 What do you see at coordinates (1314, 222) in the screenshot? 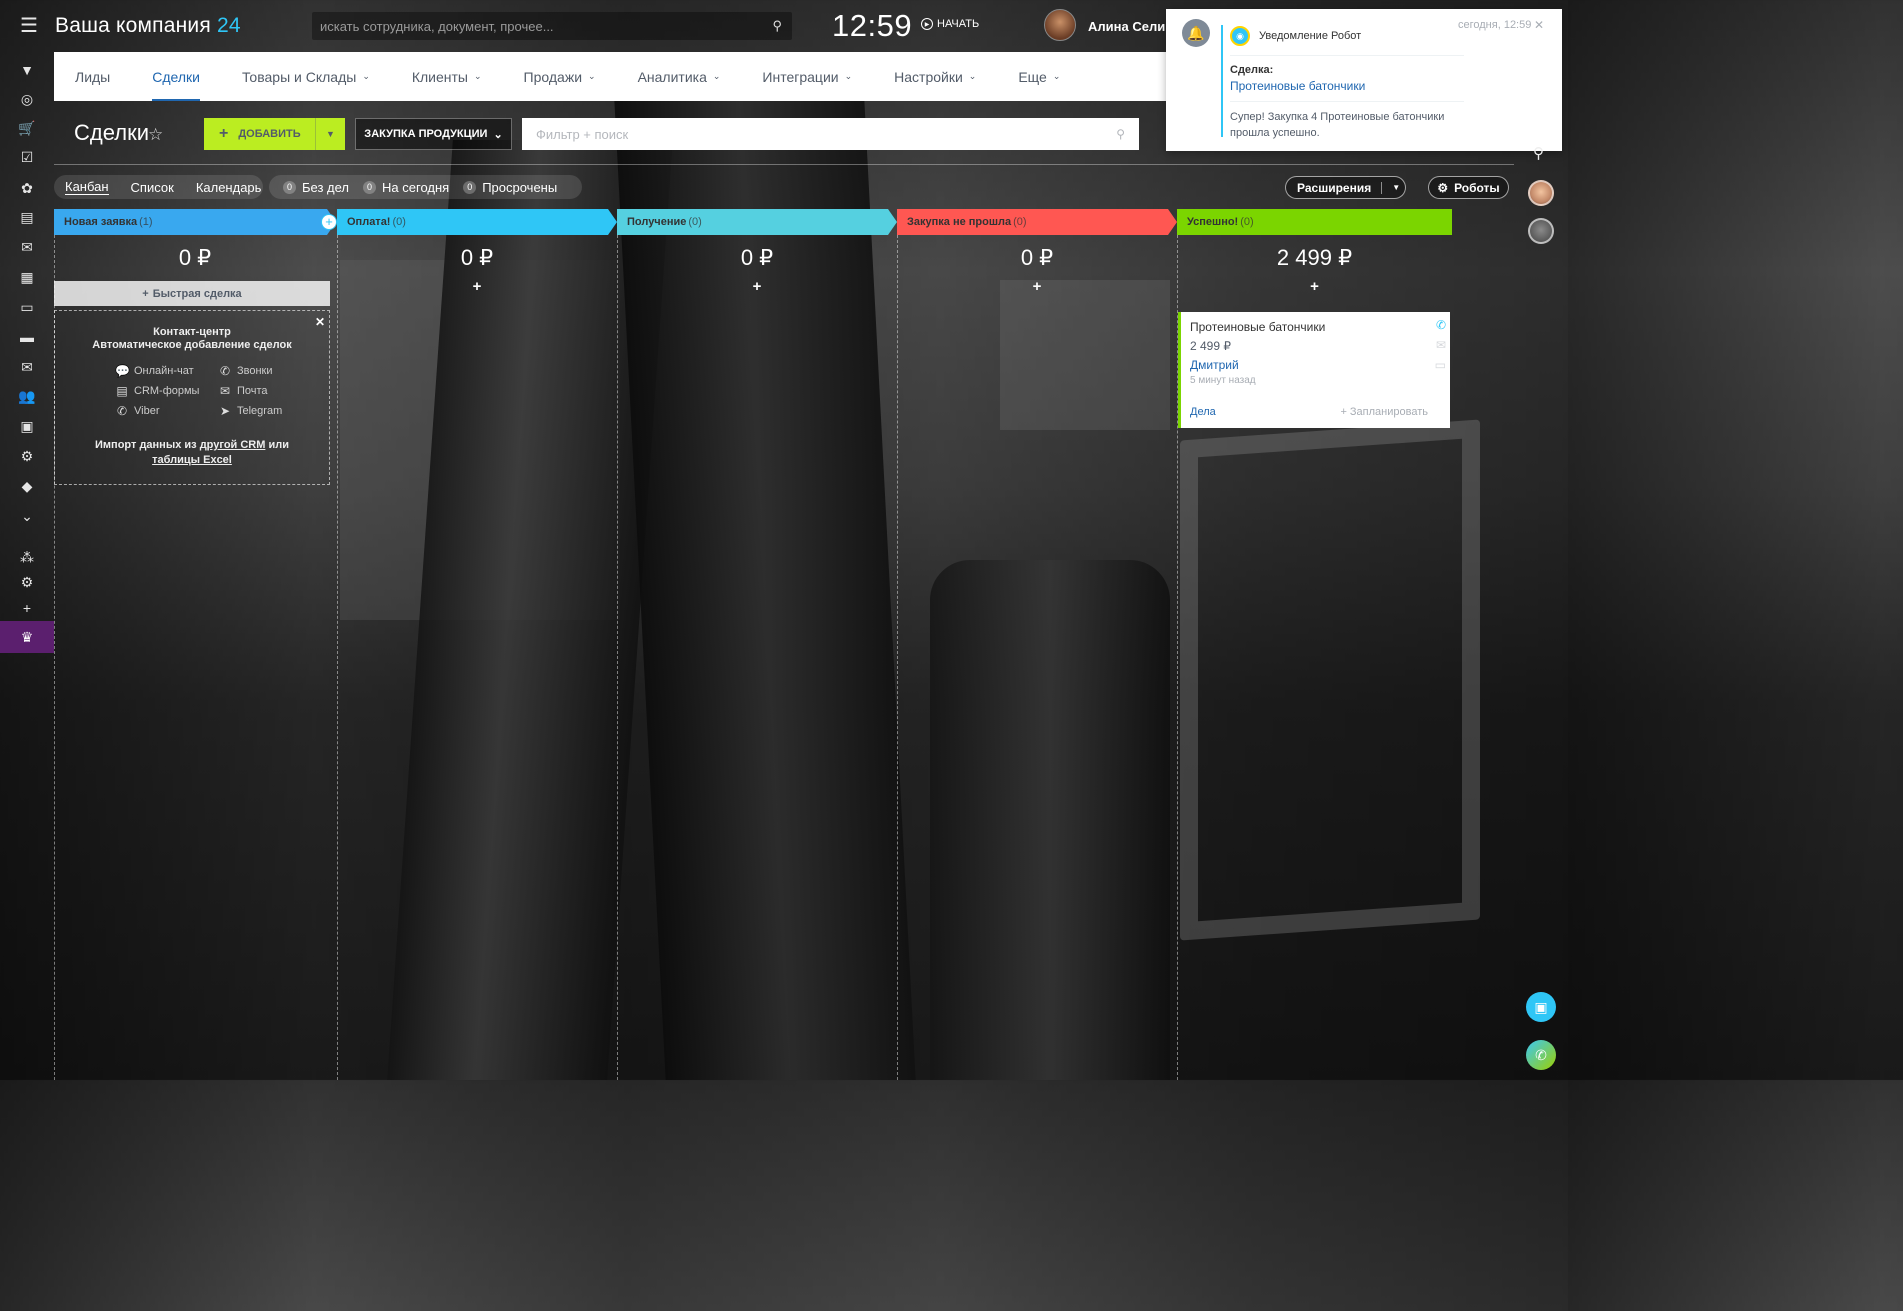
I see `column-header: Успешно! (0)` at bounding box center [1314, 222].